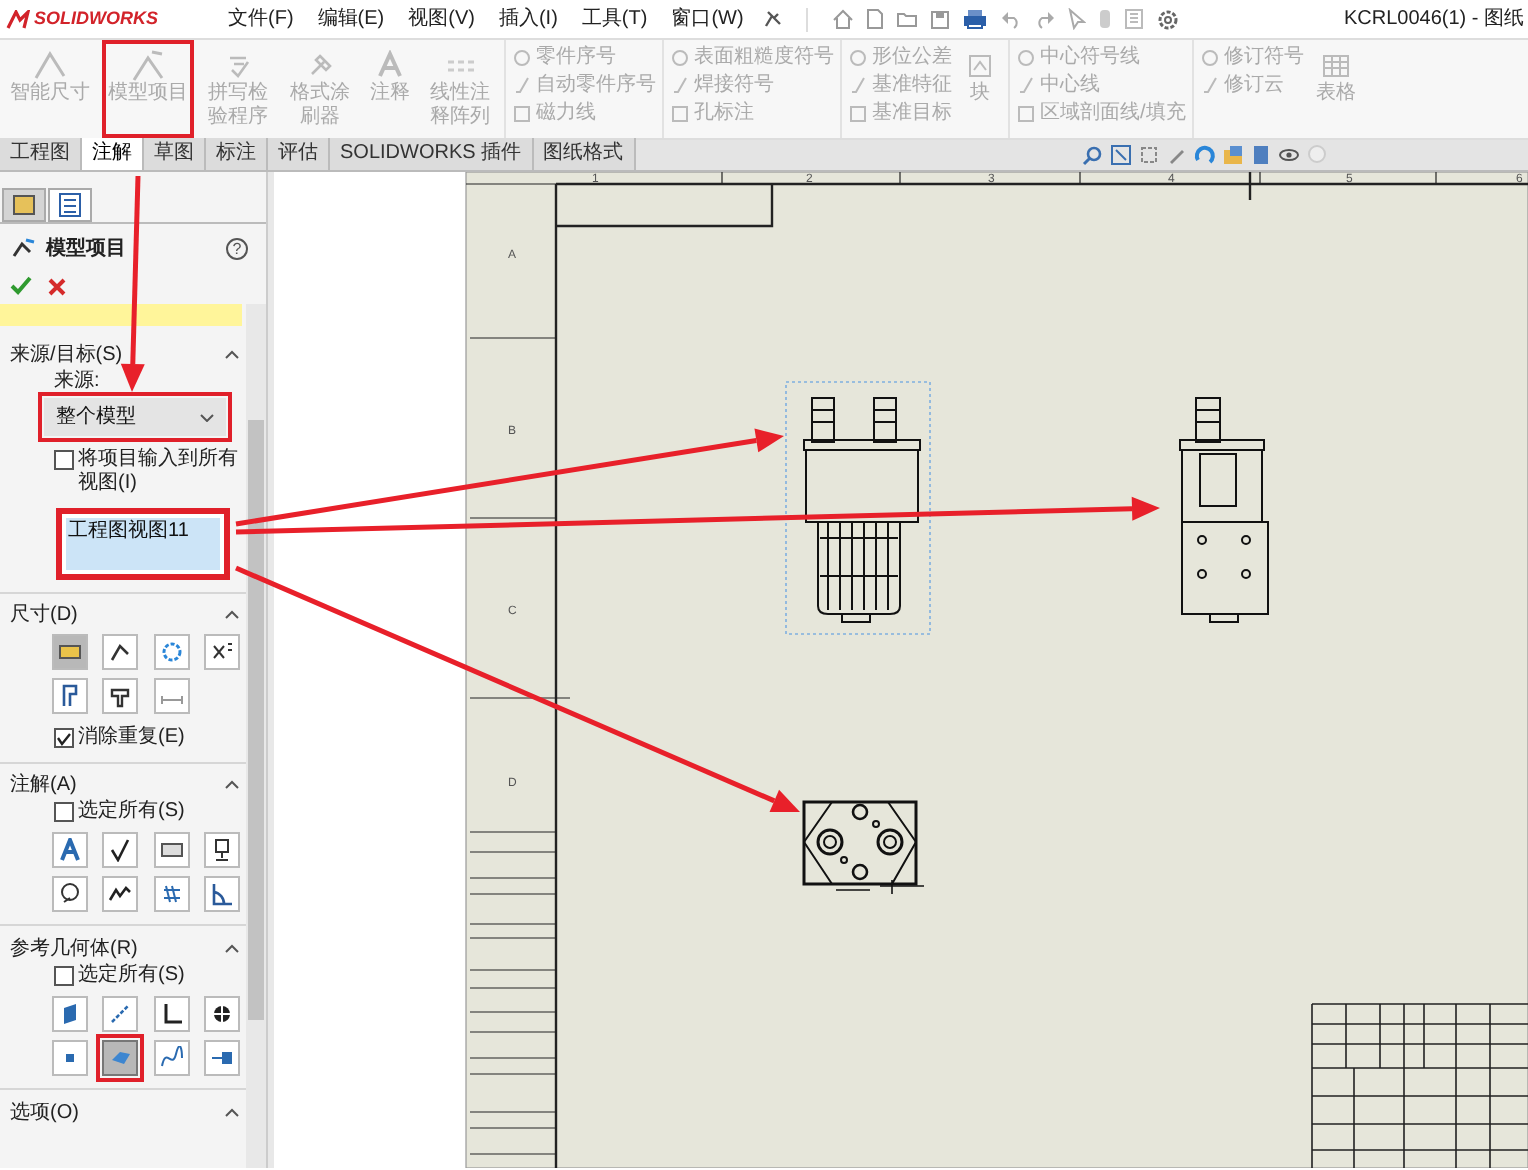  Describe the element at coordinates (351, 19) in the screenshot. I see `menu-item: 编辑(E)` at that location.